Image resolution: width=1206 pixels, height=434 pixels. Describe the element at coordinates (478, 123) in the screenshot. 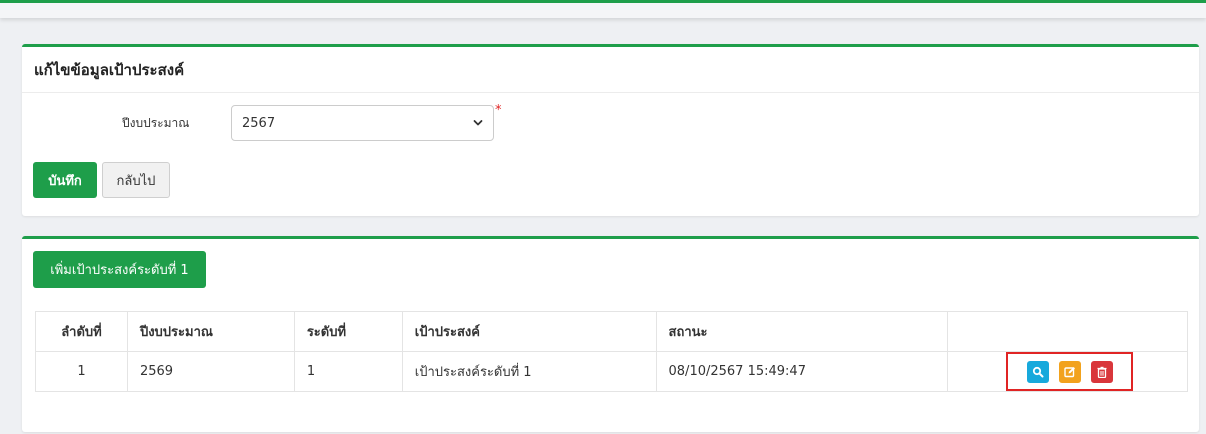

I see `chevron-down-icon` at that location.